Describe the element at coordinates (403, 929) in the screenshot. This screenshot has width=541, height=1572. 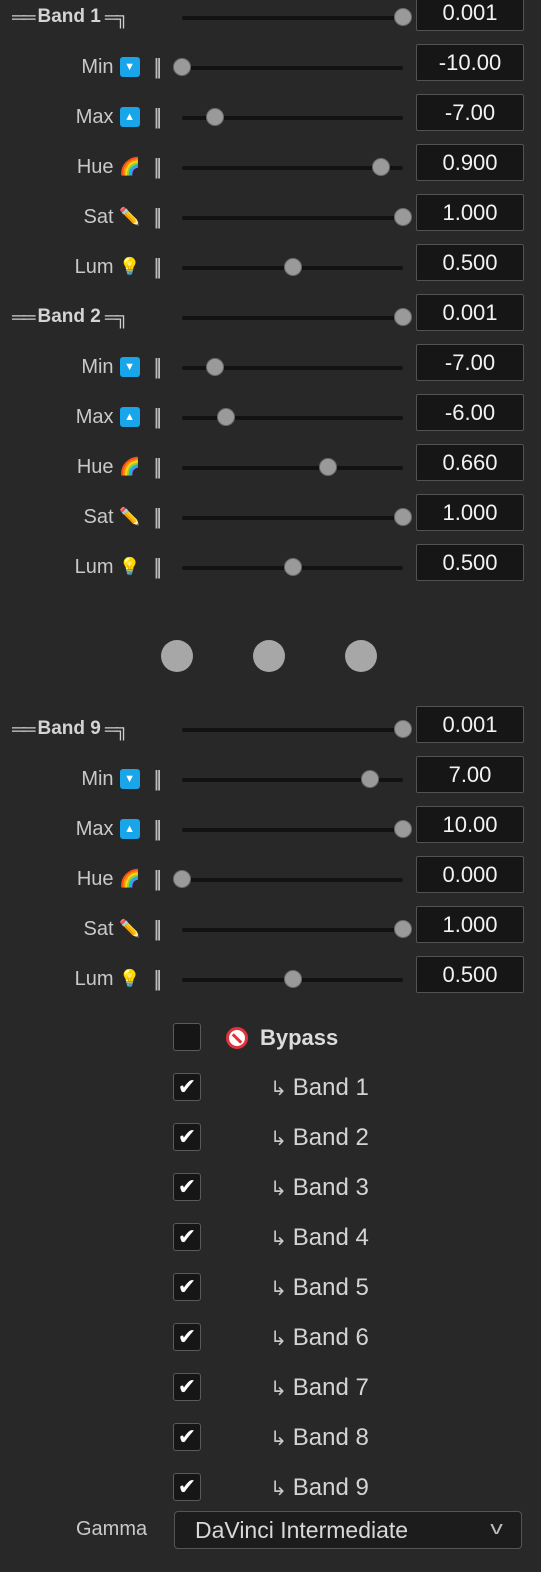
I see `band-9-sat-slider-handle` at that location.